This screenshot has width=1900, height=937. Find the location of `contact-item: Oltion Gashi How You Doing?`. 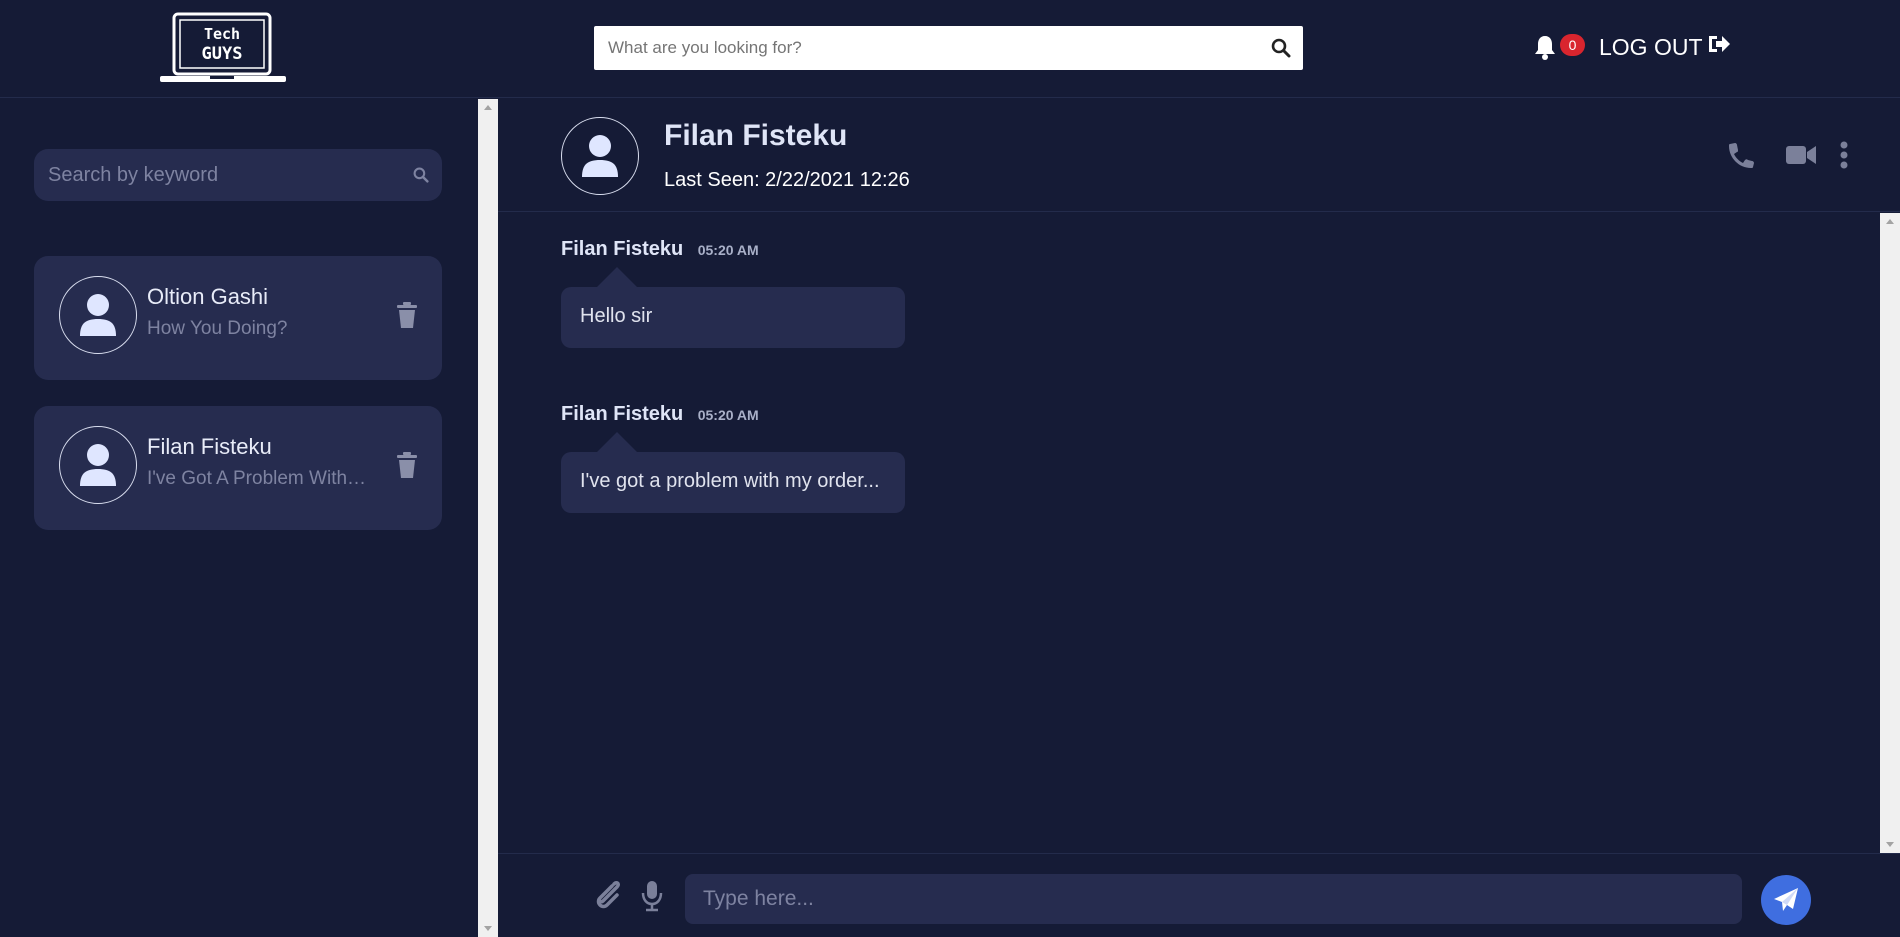

contact-item: Oltion Gashi How You Doing? is located at coordinates (238, 318).